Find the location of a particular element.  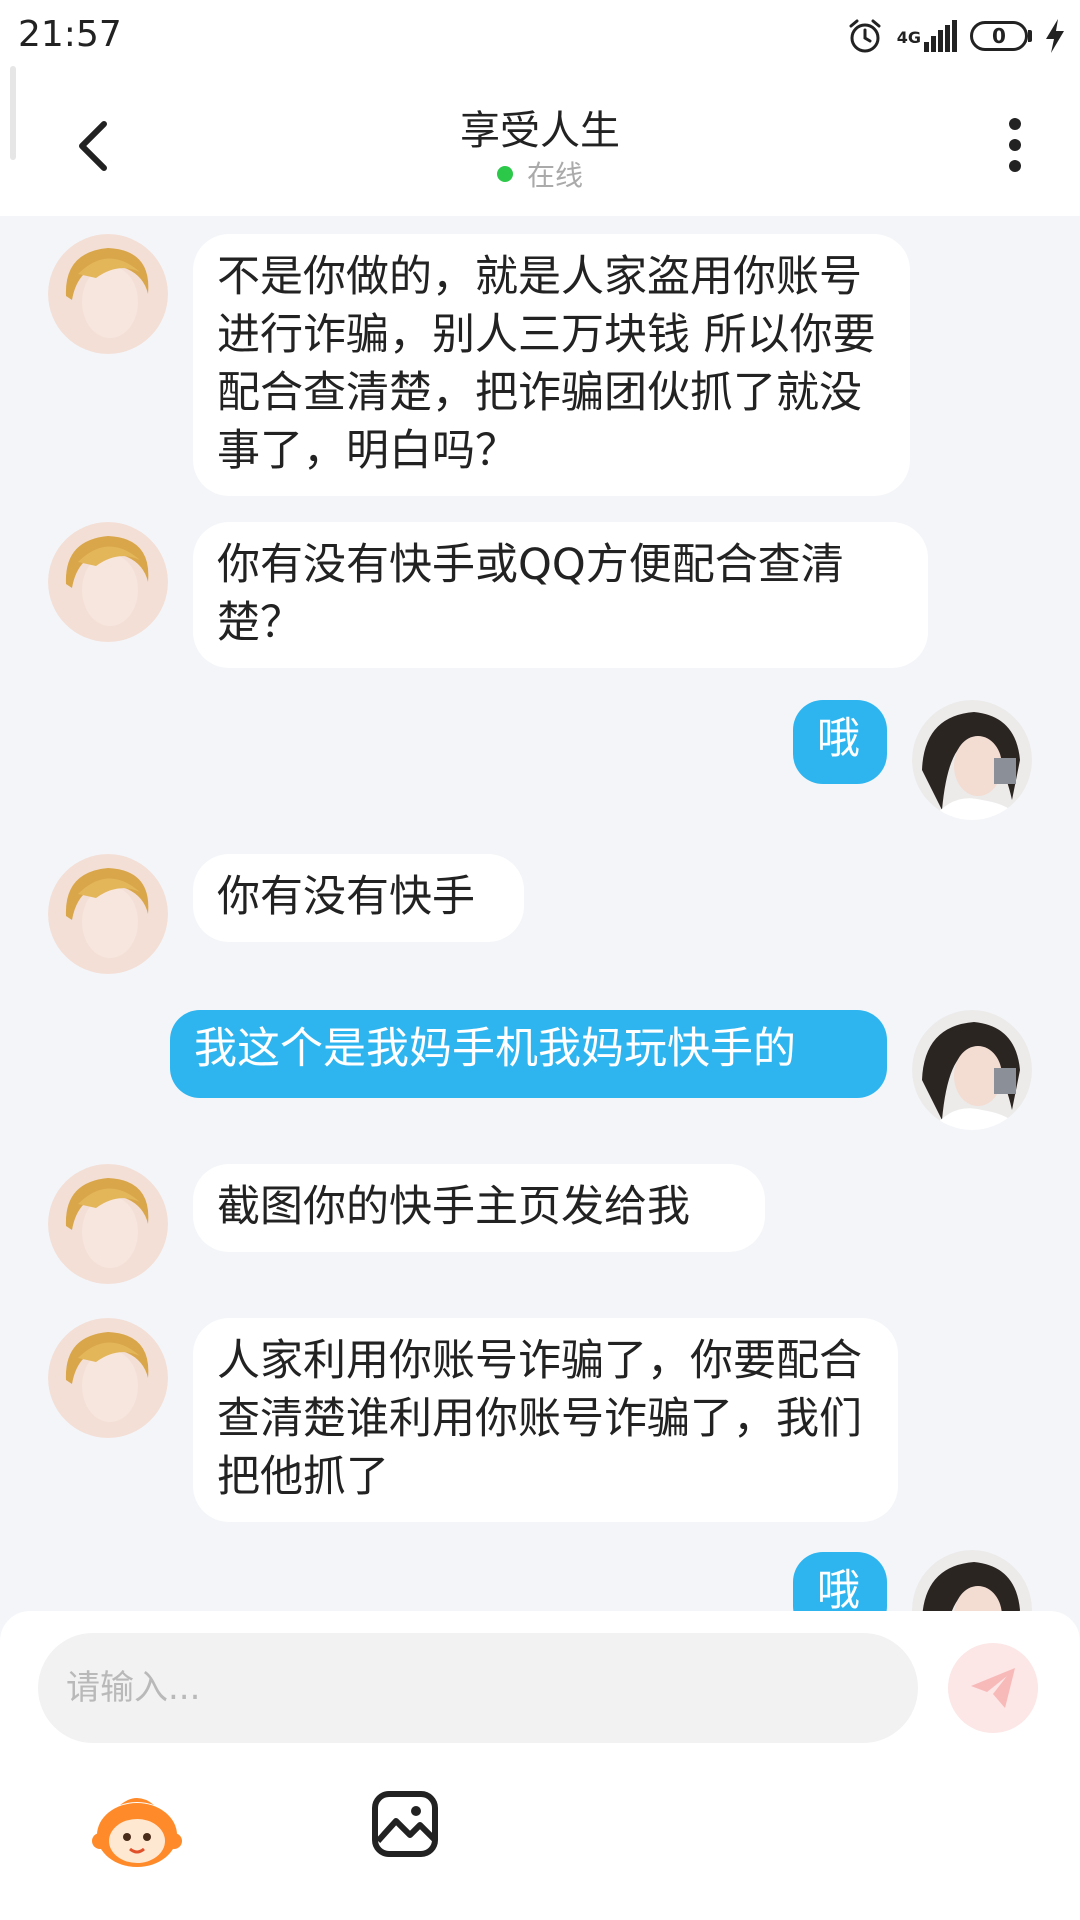

chat-title: 享受人生 is located at coordinates (540, 131).